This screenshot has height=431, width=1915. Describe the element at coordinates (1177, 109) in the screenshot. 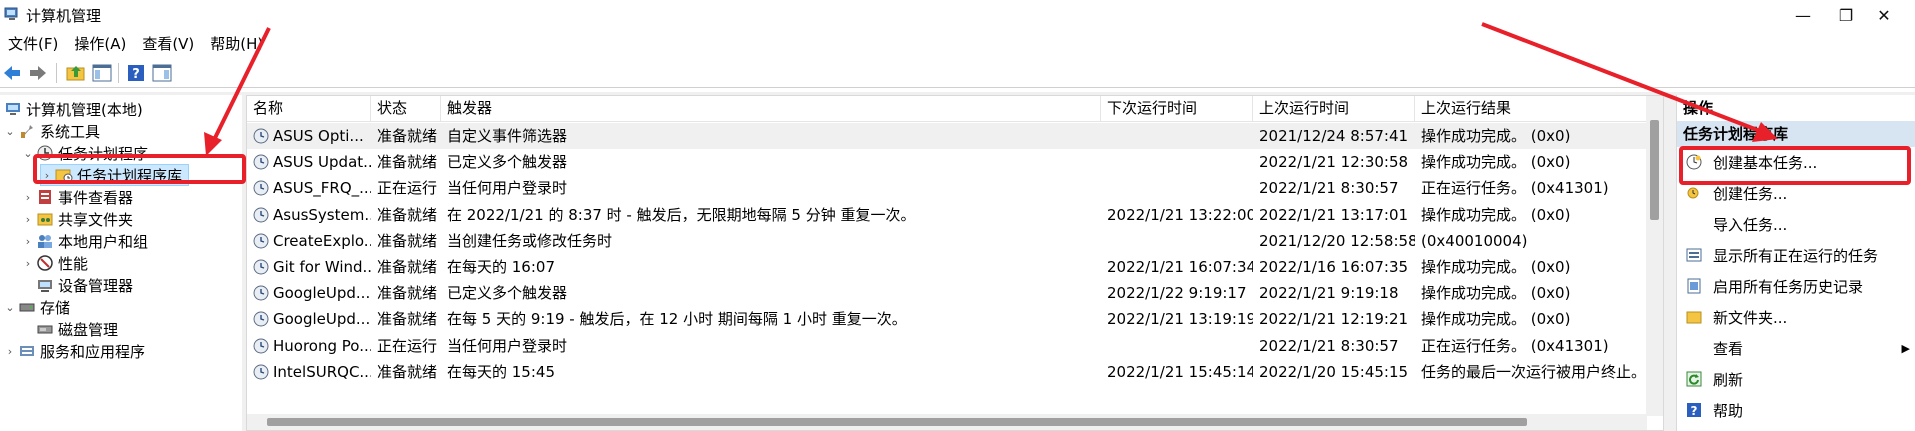

I see `column-header-next-run: 下次运行时间` at that location.